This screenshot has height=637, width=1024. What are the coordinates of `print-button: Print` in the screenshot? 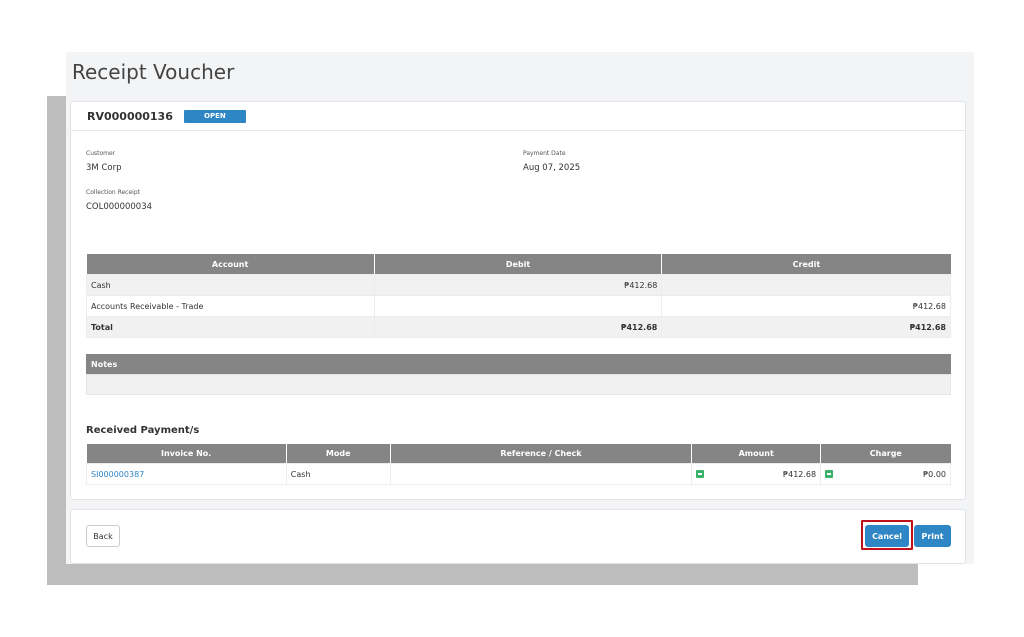 It's located at (932, 536).